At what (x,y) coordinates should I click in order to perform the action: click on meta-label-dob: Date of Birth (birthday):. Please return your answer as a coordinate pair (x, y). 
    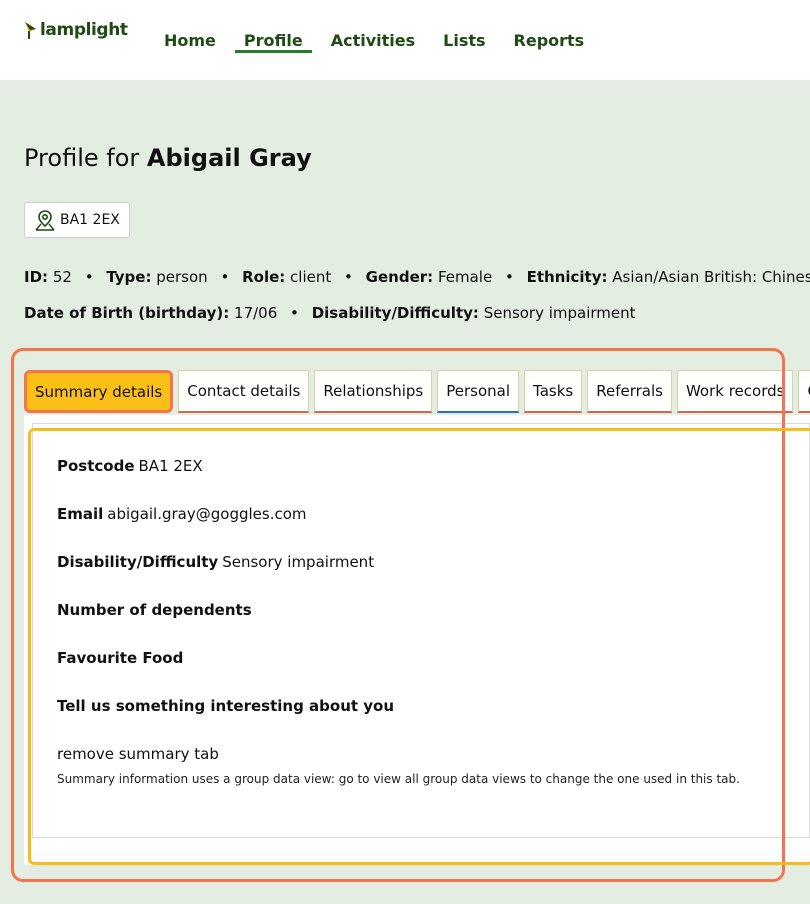
    Looking at the image, I should click on (127, 313).